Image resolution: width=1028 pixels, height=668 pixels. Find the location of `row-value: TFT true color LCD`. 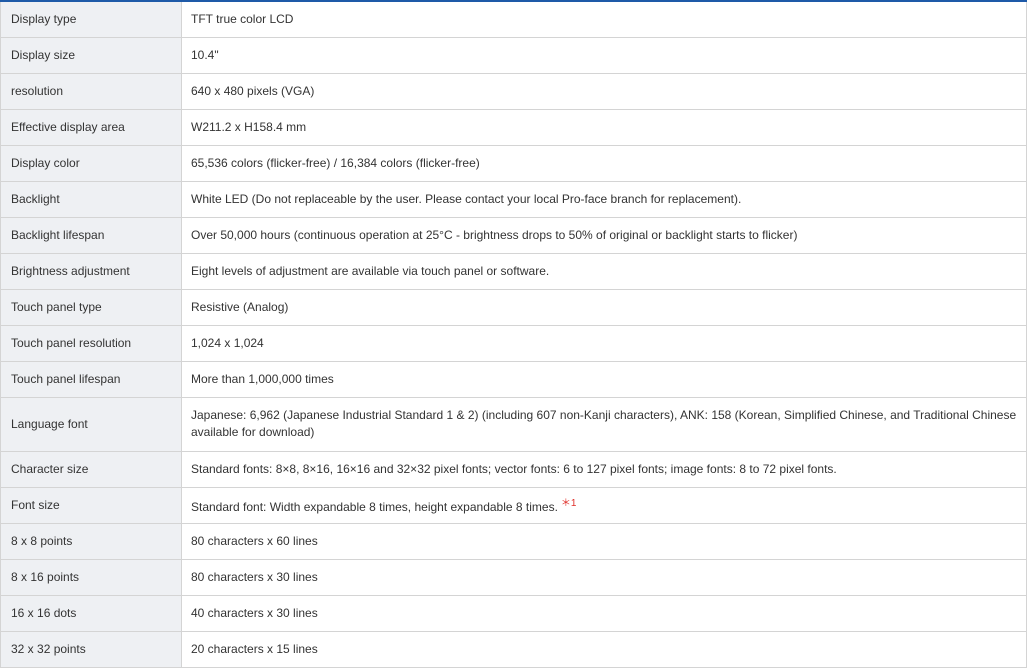

row-value: TFT true color LCD is located at coordinates (604, 19).